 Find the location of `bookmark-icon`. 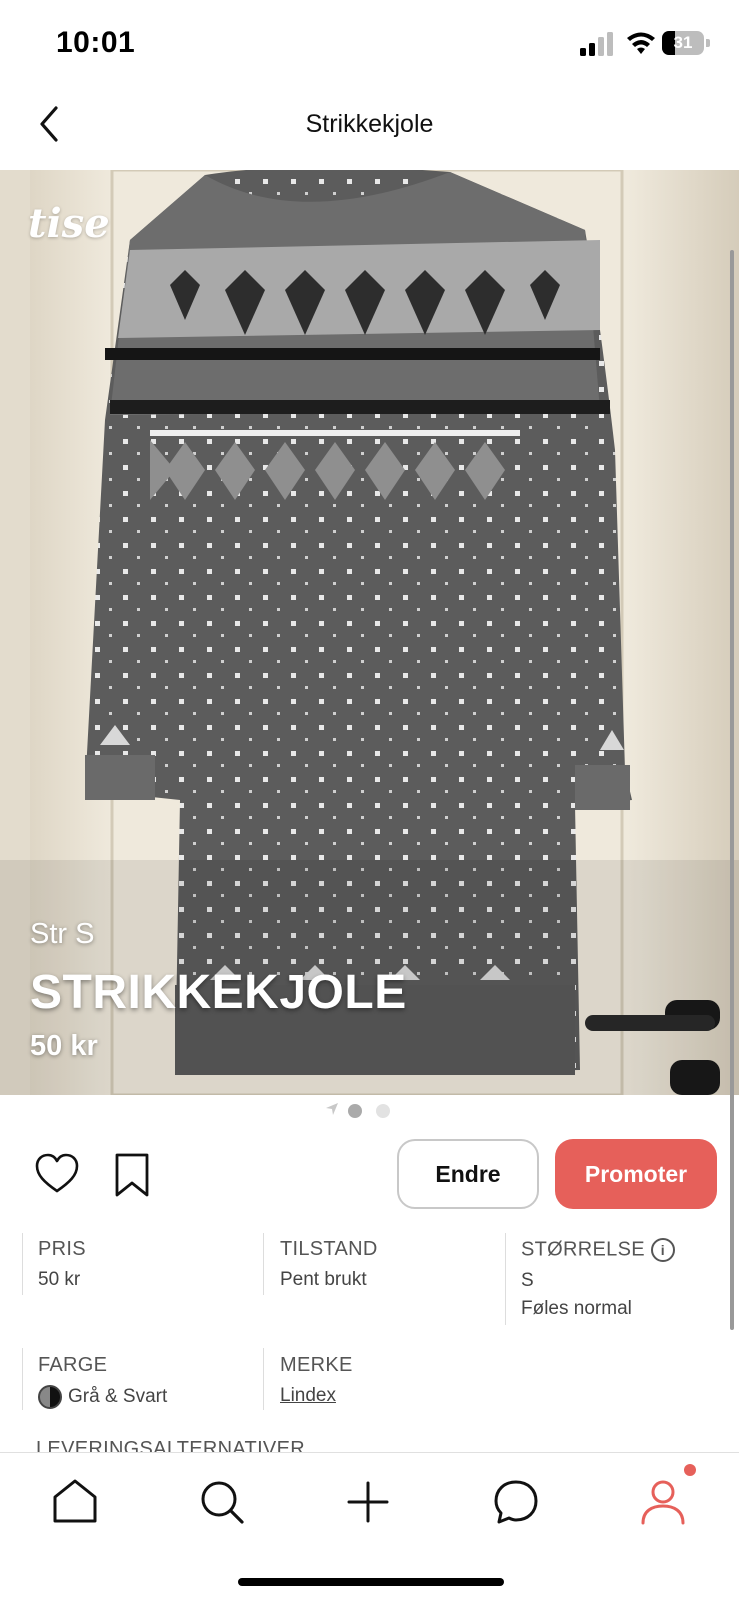

bookmark-icon is located at coordinates (132, 1175).